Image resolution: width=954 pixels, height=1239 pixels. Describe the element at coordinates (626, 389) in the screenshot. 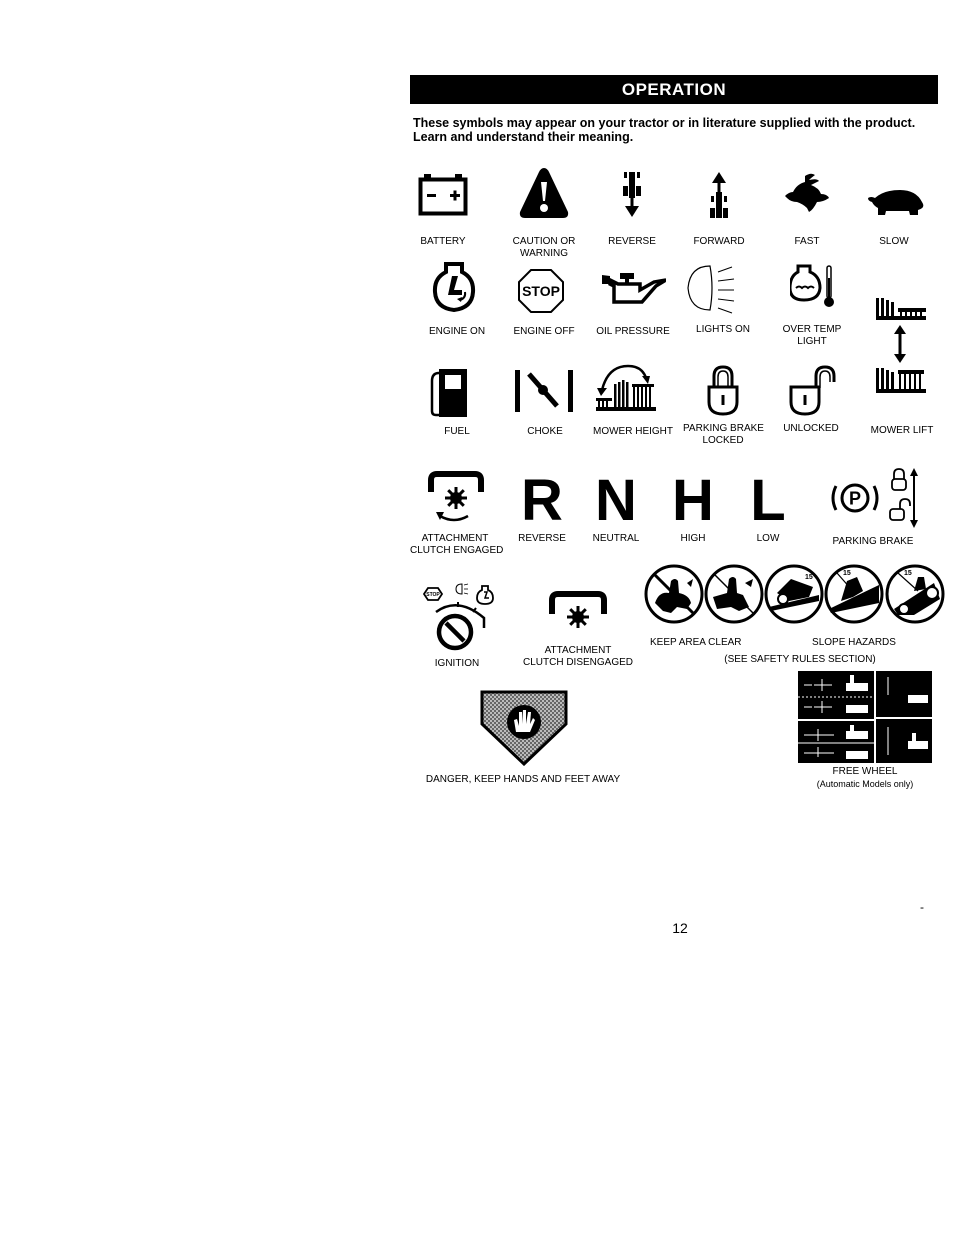

I see `mower-height-icon` at that location.